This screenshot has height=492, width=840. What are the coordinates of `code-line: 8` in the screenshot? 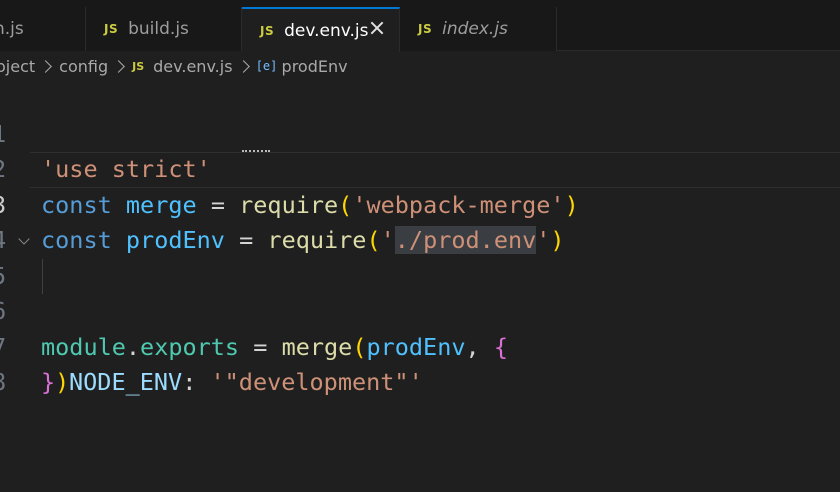 It's located at (420, 363).